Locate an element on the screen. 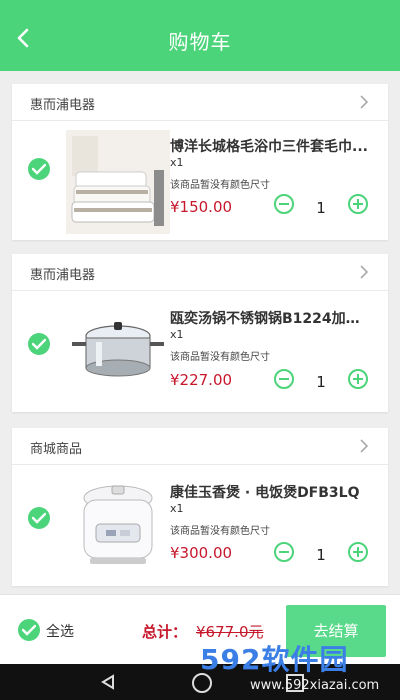 This screenshot has width=400, height=700. select-all-label: 全选 is located at coordinates (60, 631).